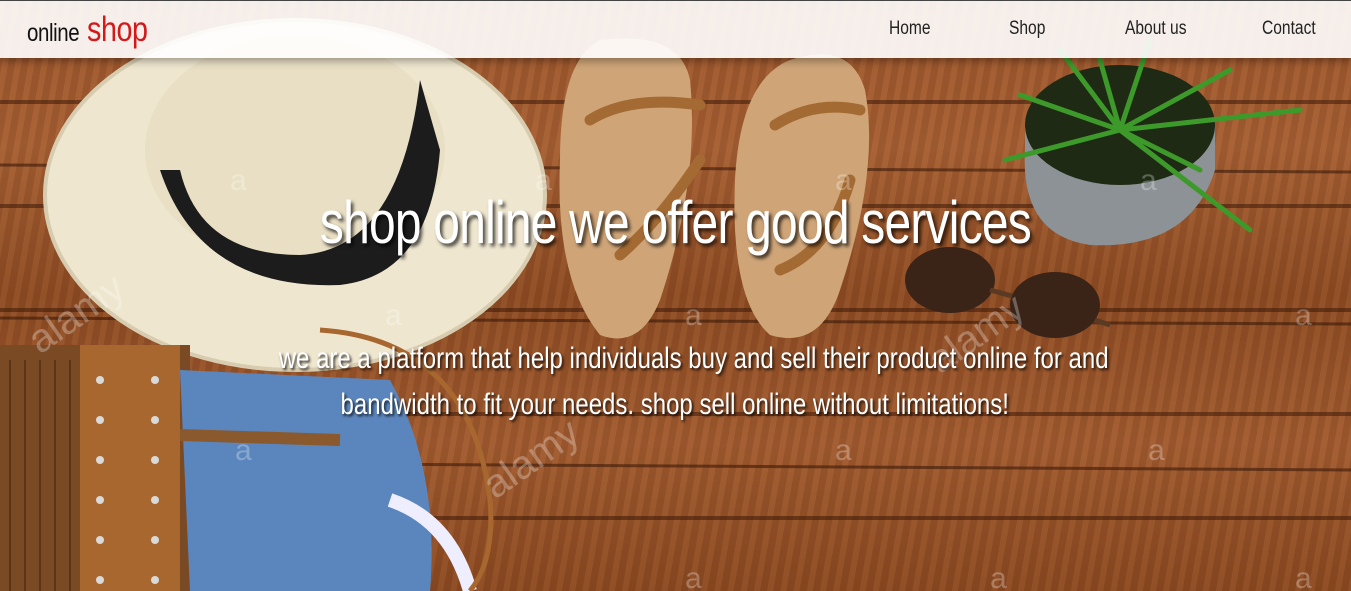 The height and width of the screenshot is (591, 1351). I want to click on nav-contact-link: Contact, so click(1289, 29).